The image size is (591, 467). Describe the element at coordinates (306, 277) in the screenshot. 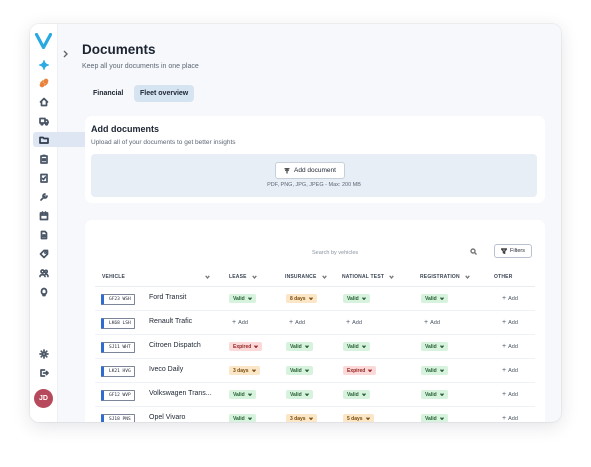

I see `column-header-insurance: INSURANCE` at that location.